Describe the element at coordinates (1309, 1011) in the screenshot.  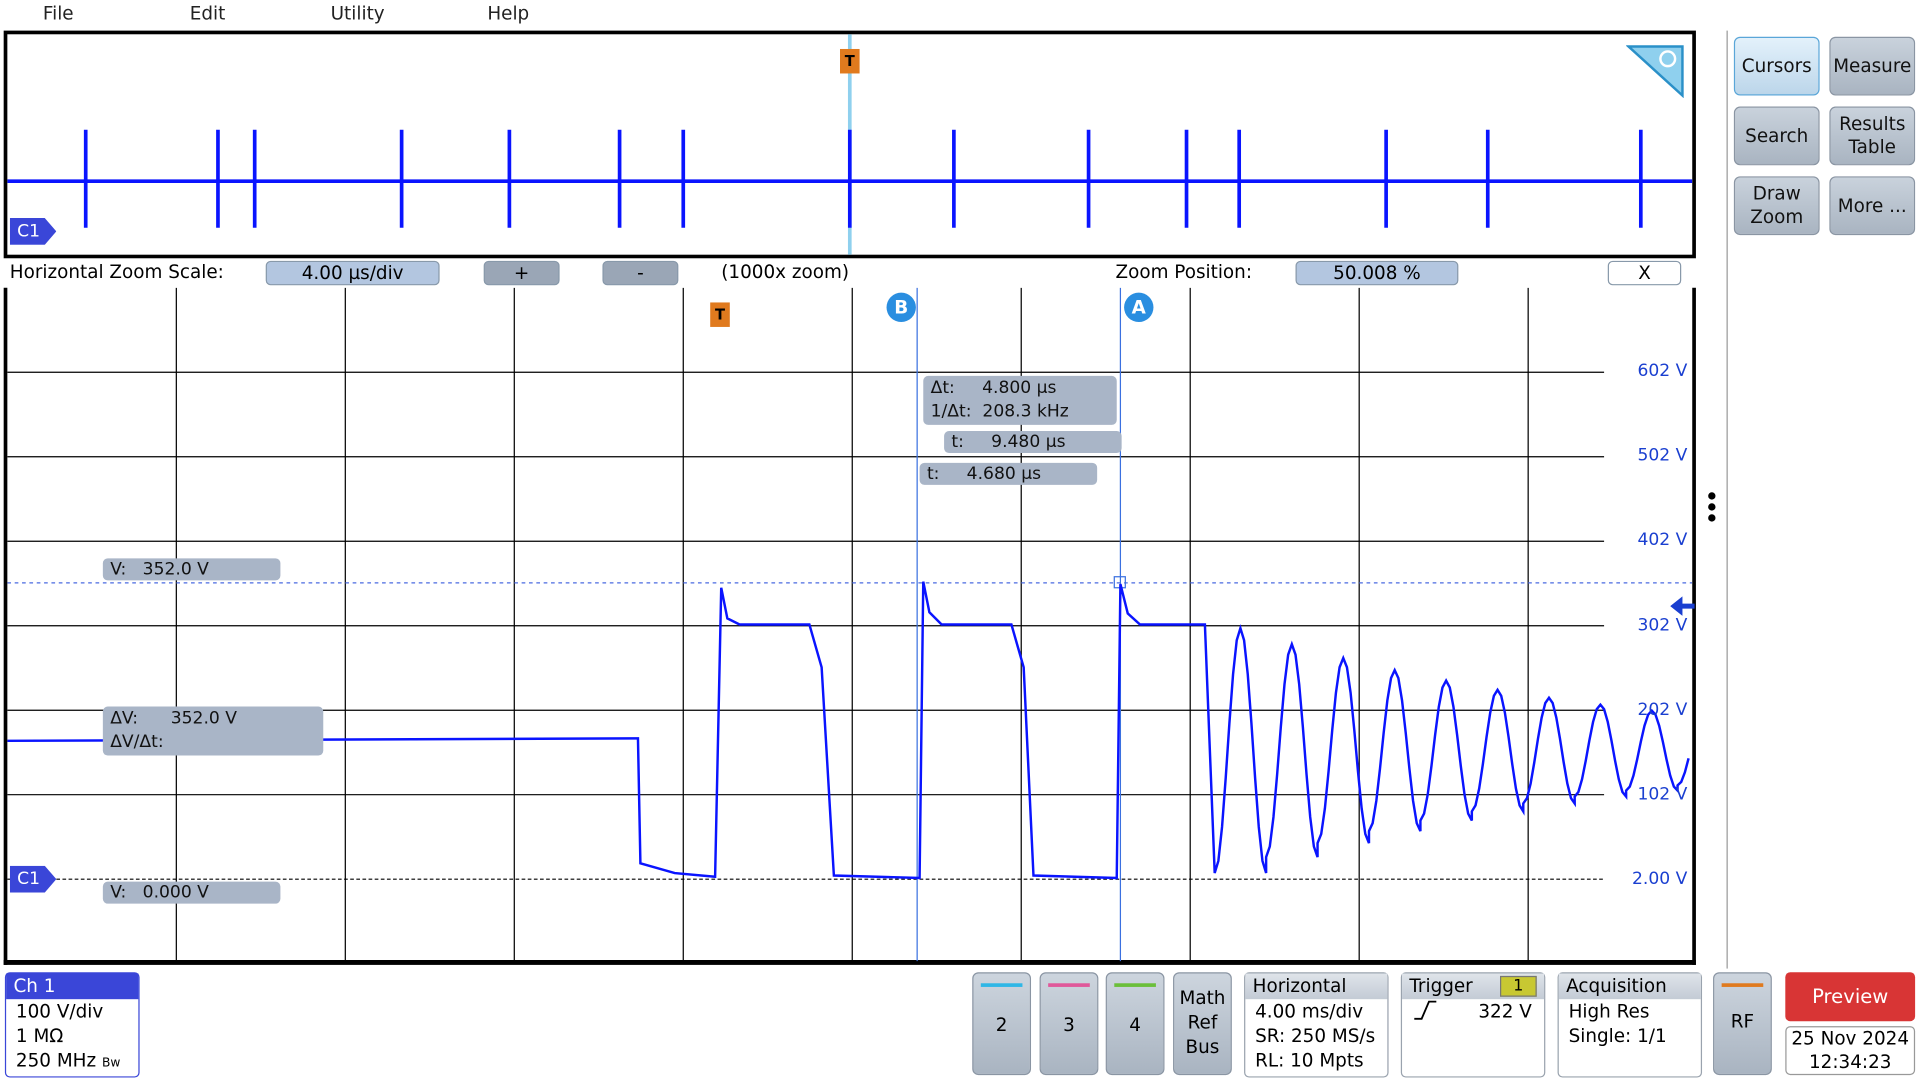
I see `horizontal-scale: 4.00 ms/div` at that location.